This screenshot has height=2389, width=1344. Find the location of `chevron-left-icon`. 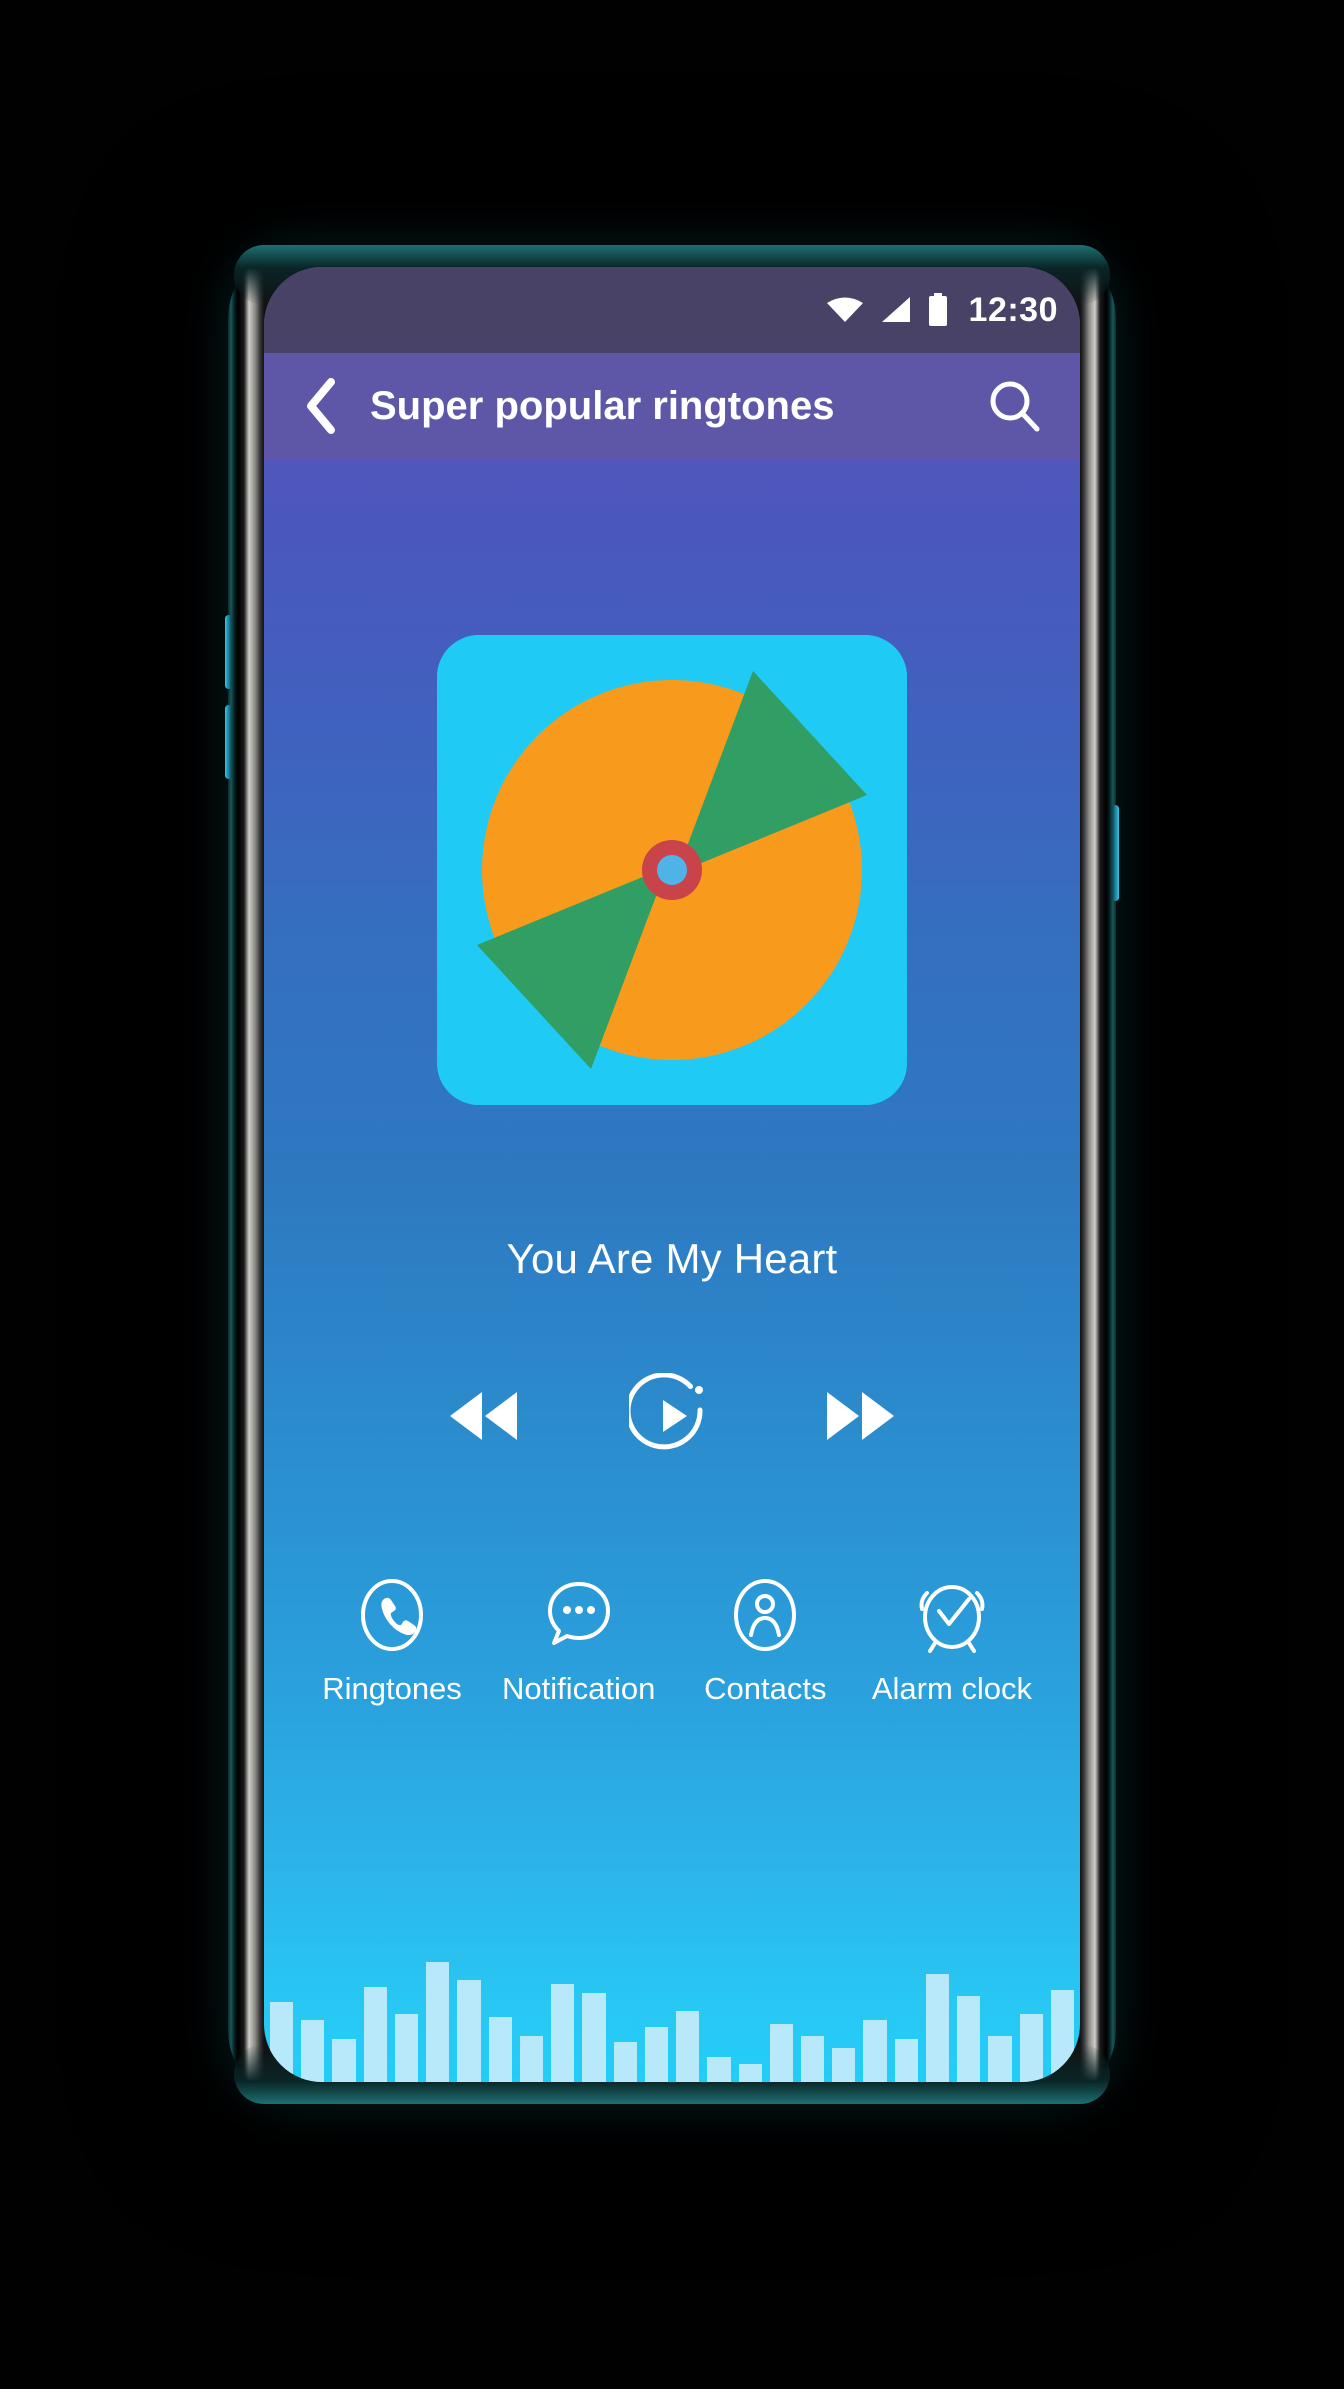

chevron-left-icon is located at coordinates (321, 406).